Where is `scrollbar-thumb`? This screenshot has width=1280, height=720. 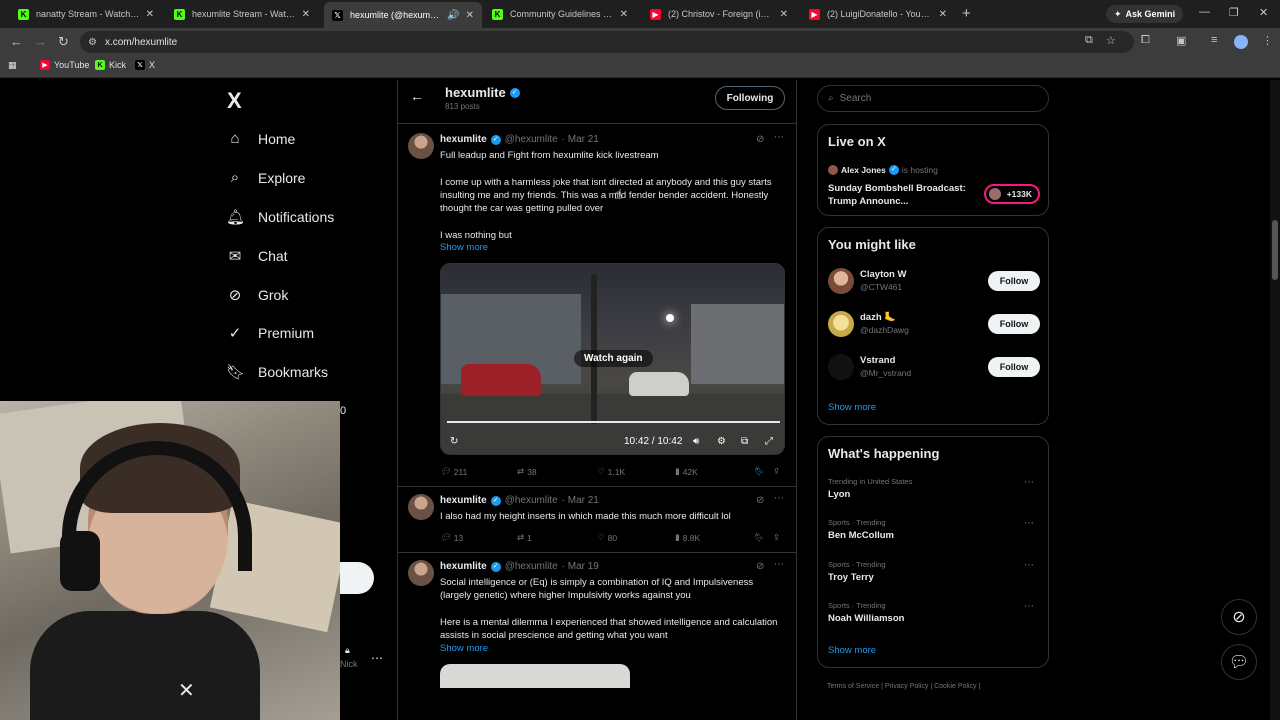
scrollbar-thumb is located at coordinates (1275, 250).